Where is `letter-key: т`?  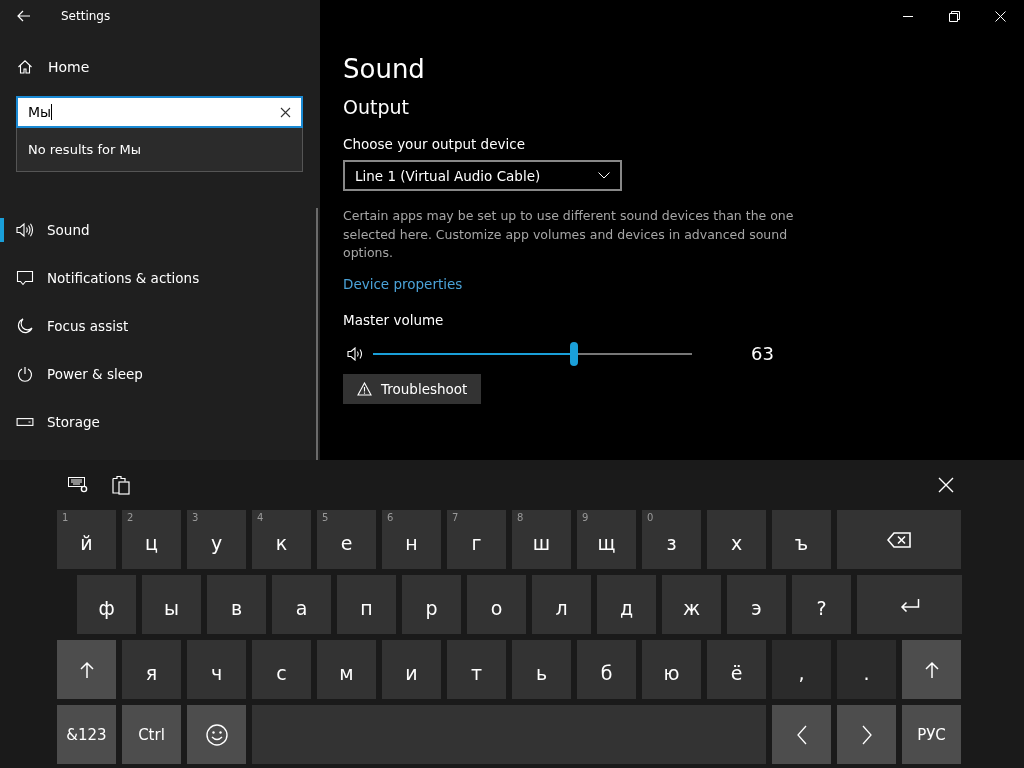
letter-key: т is located at coordinates (476, 669).